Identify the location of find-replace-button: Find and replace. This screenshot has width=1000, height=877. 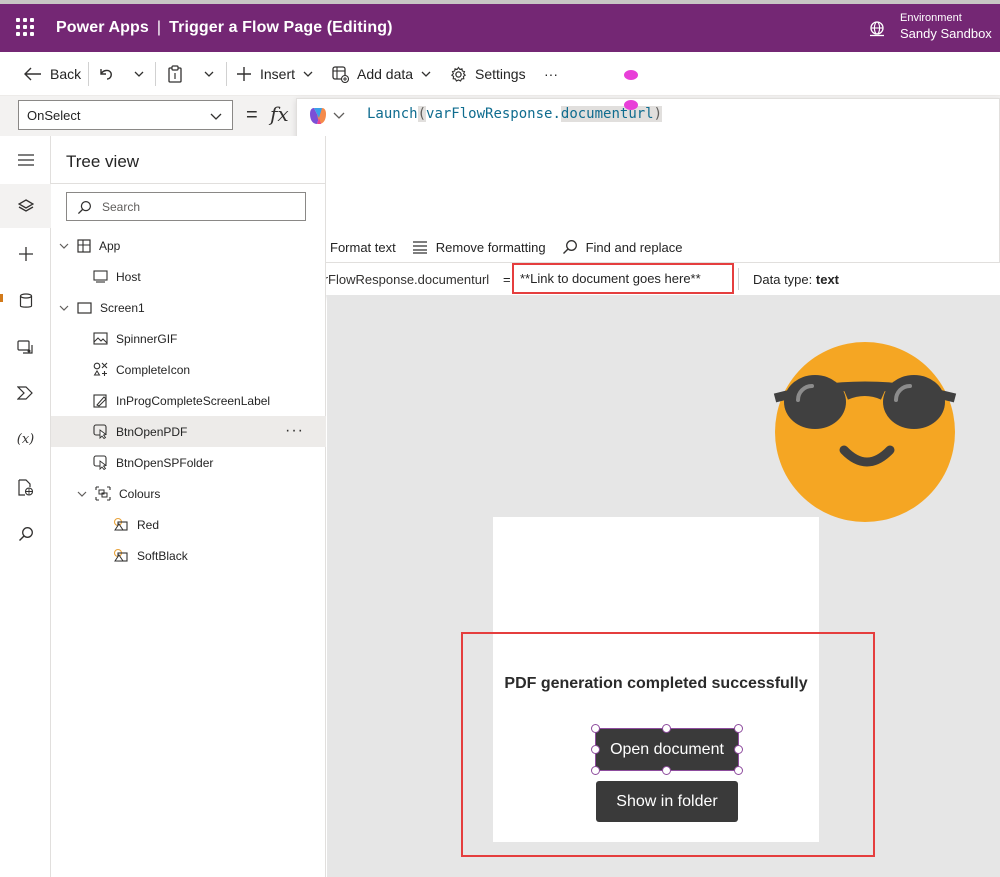
(622, 247).